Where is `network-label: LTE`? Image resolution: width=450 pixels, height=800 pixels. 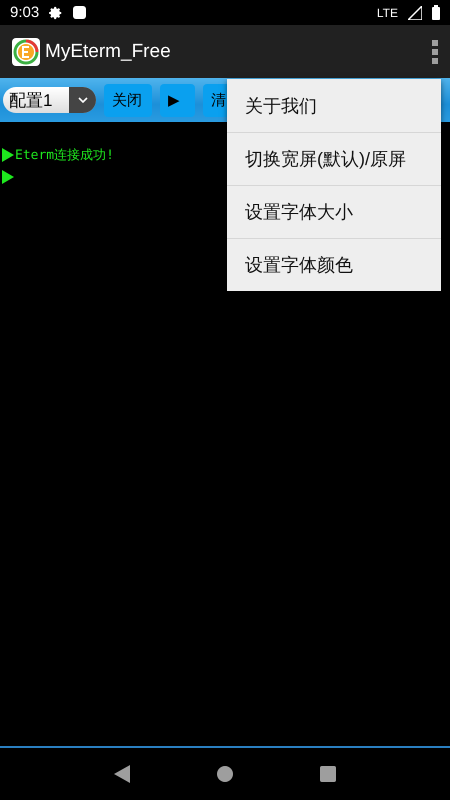
network-label: LTE is located at coordinates (387, 13).